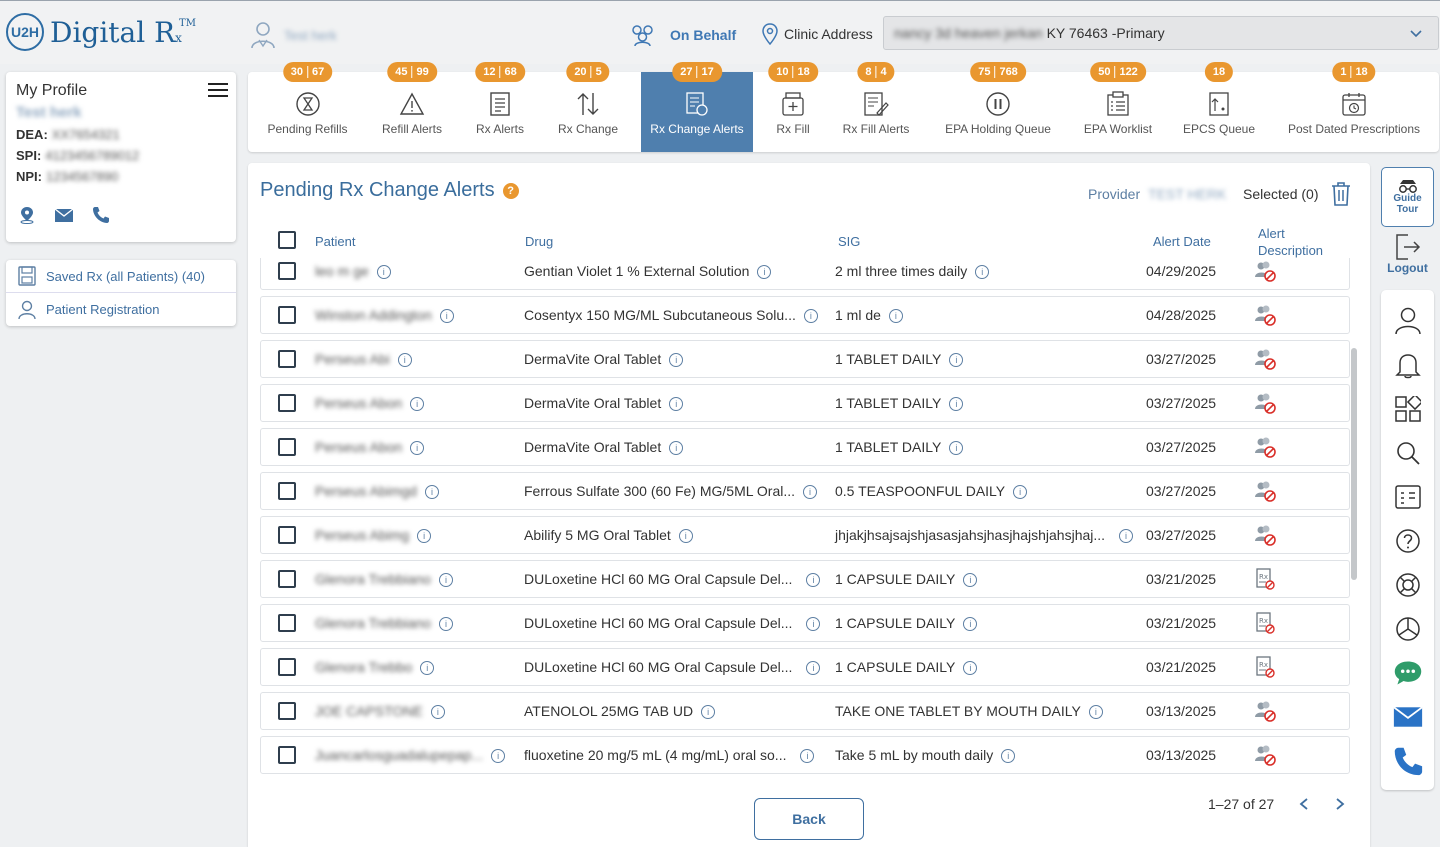  What do you see at coordinates (101, 32) in the screenshot?
I see `digital-rx-logo: U2H Digital Rx TM` at bounding box center [101, 32].